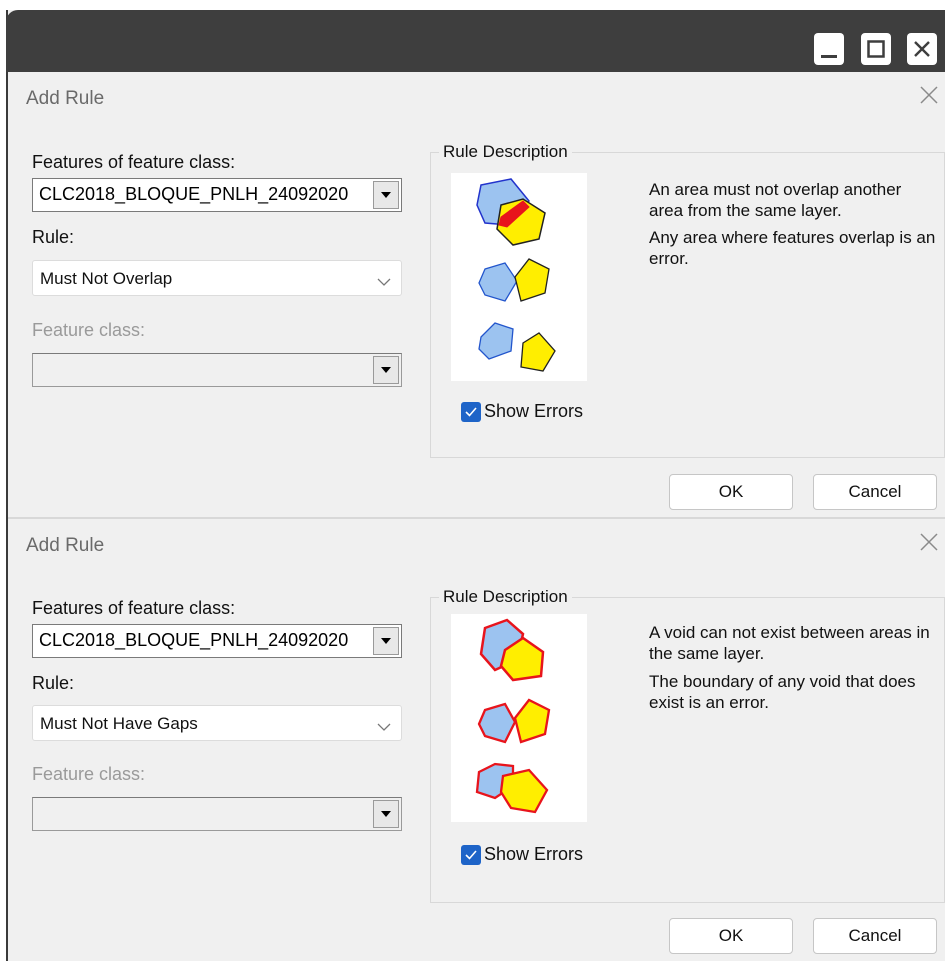  Describe the element at coordinates (829, 49) in the screenshot. I see `minimize-button` at that location.